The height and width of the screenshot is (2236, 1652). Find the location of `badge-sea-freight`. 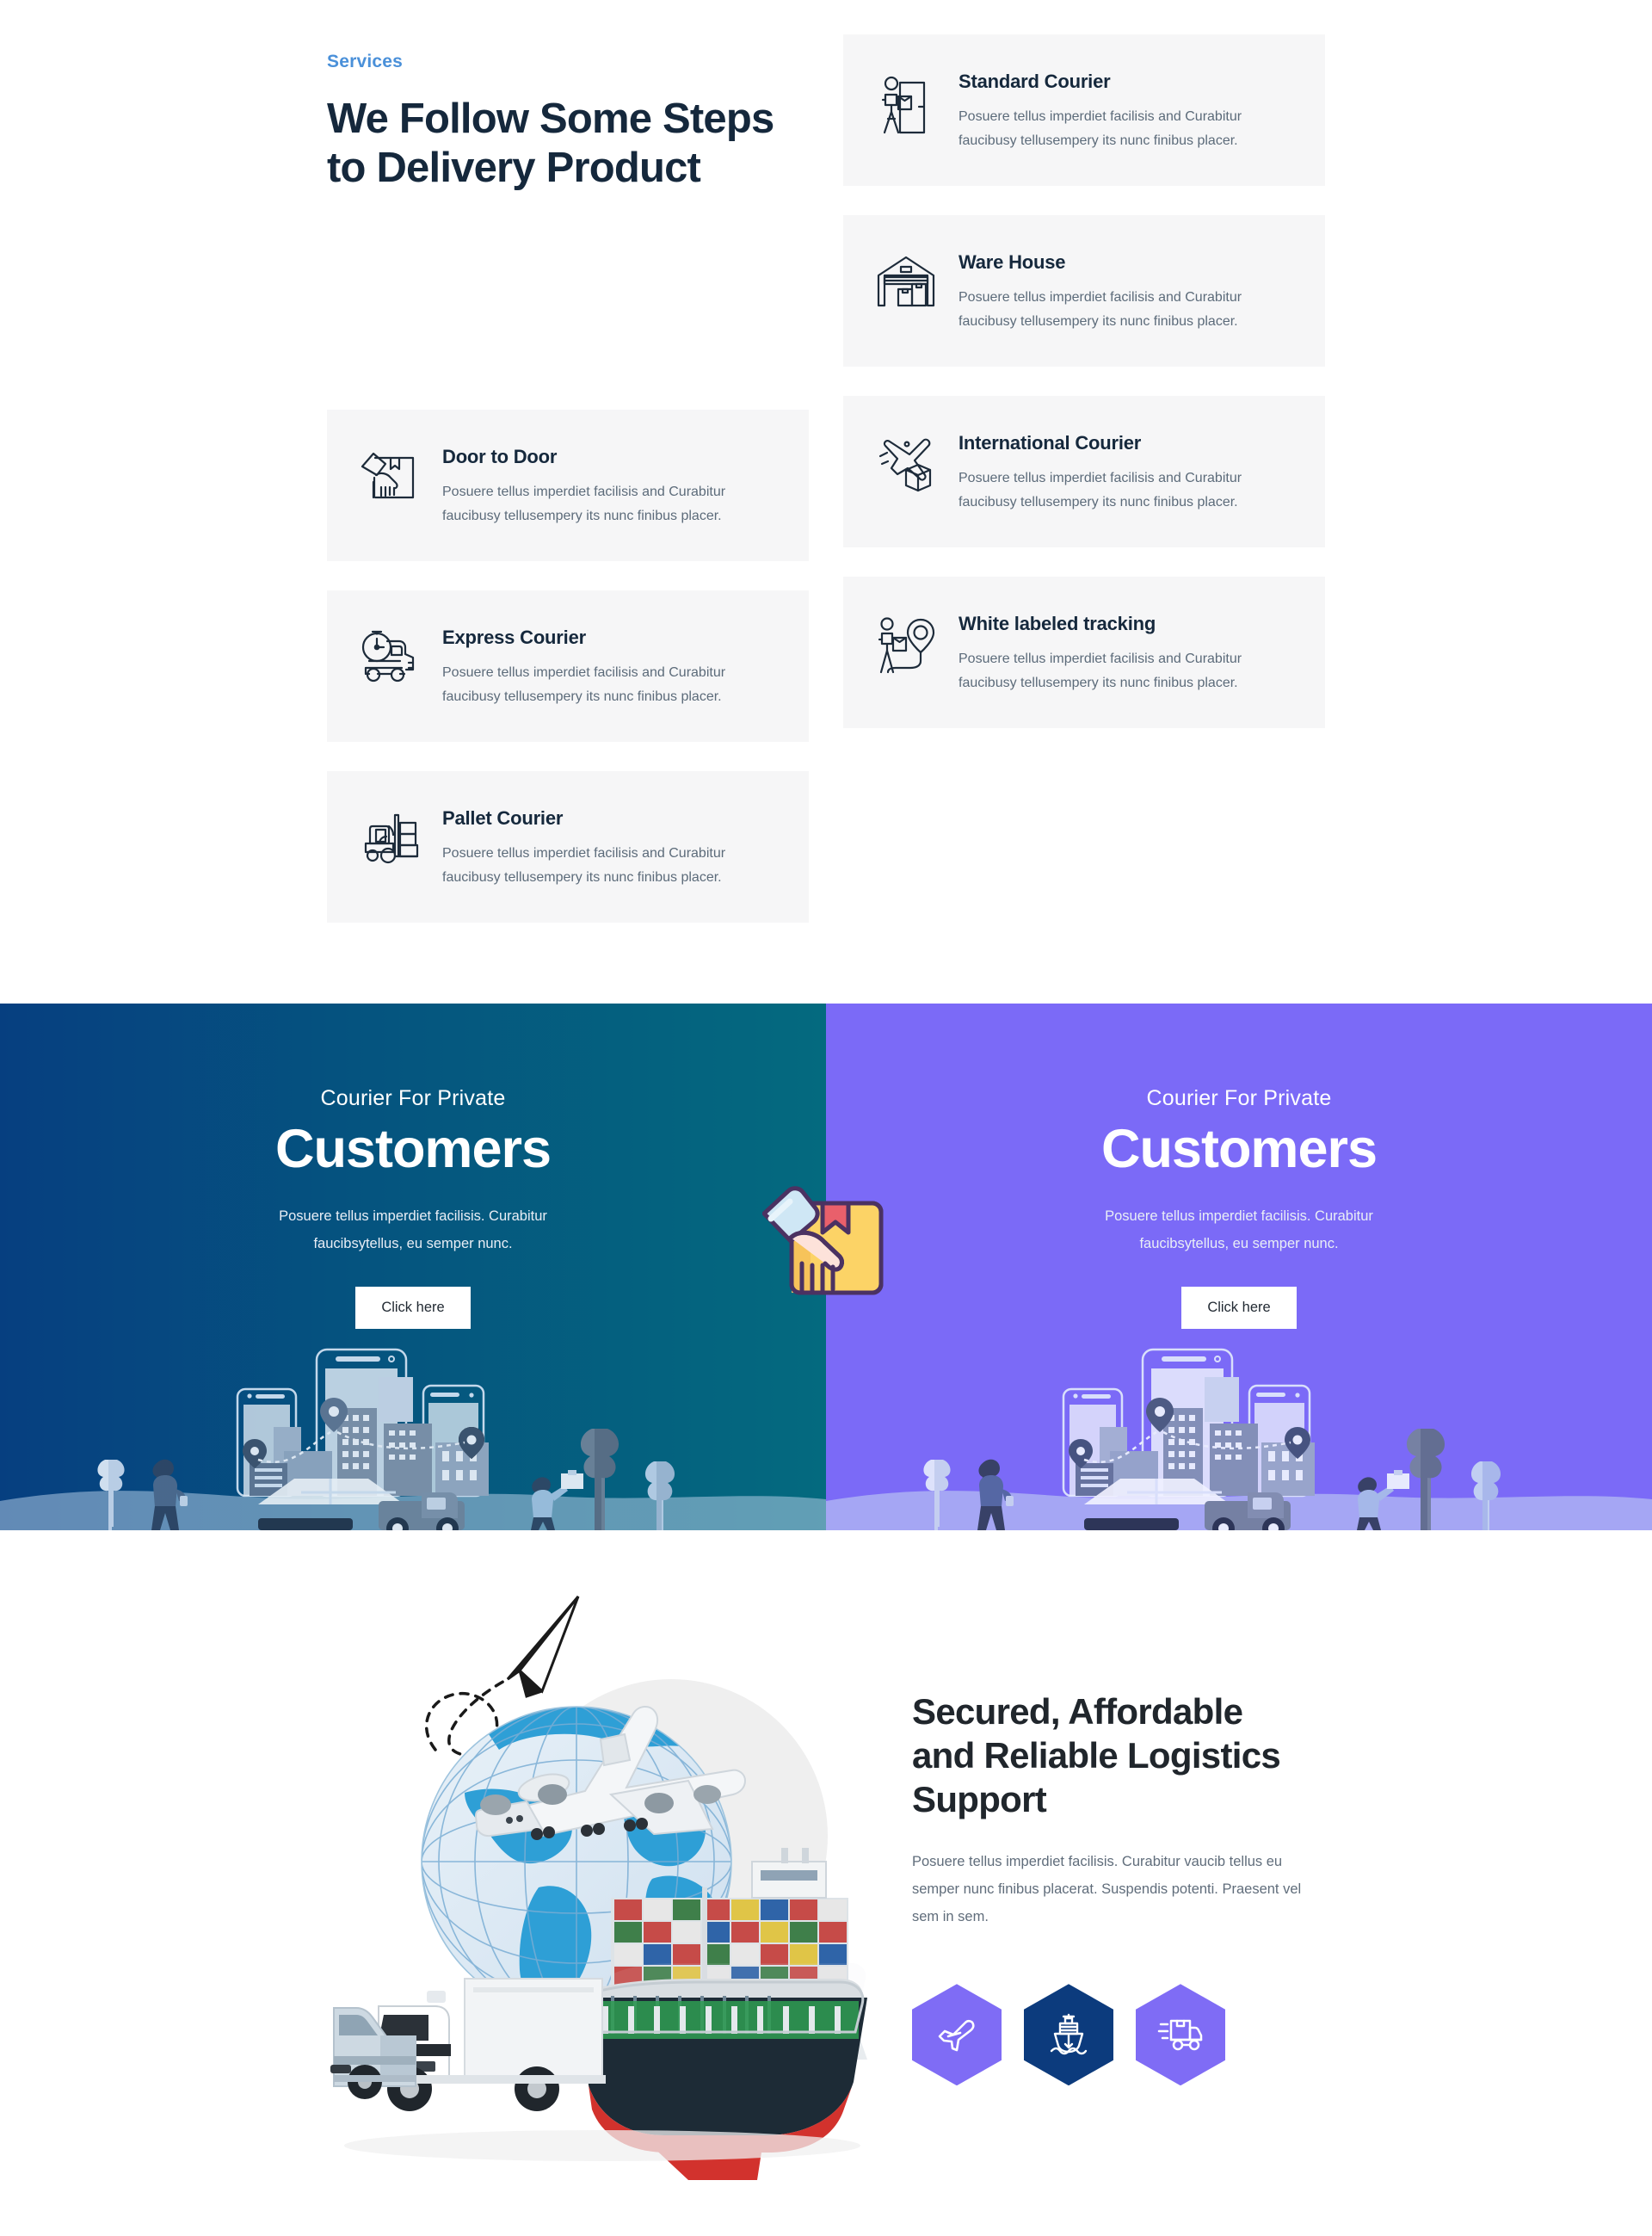

badge-sea-freight is located at coordinates (1068, 2035).